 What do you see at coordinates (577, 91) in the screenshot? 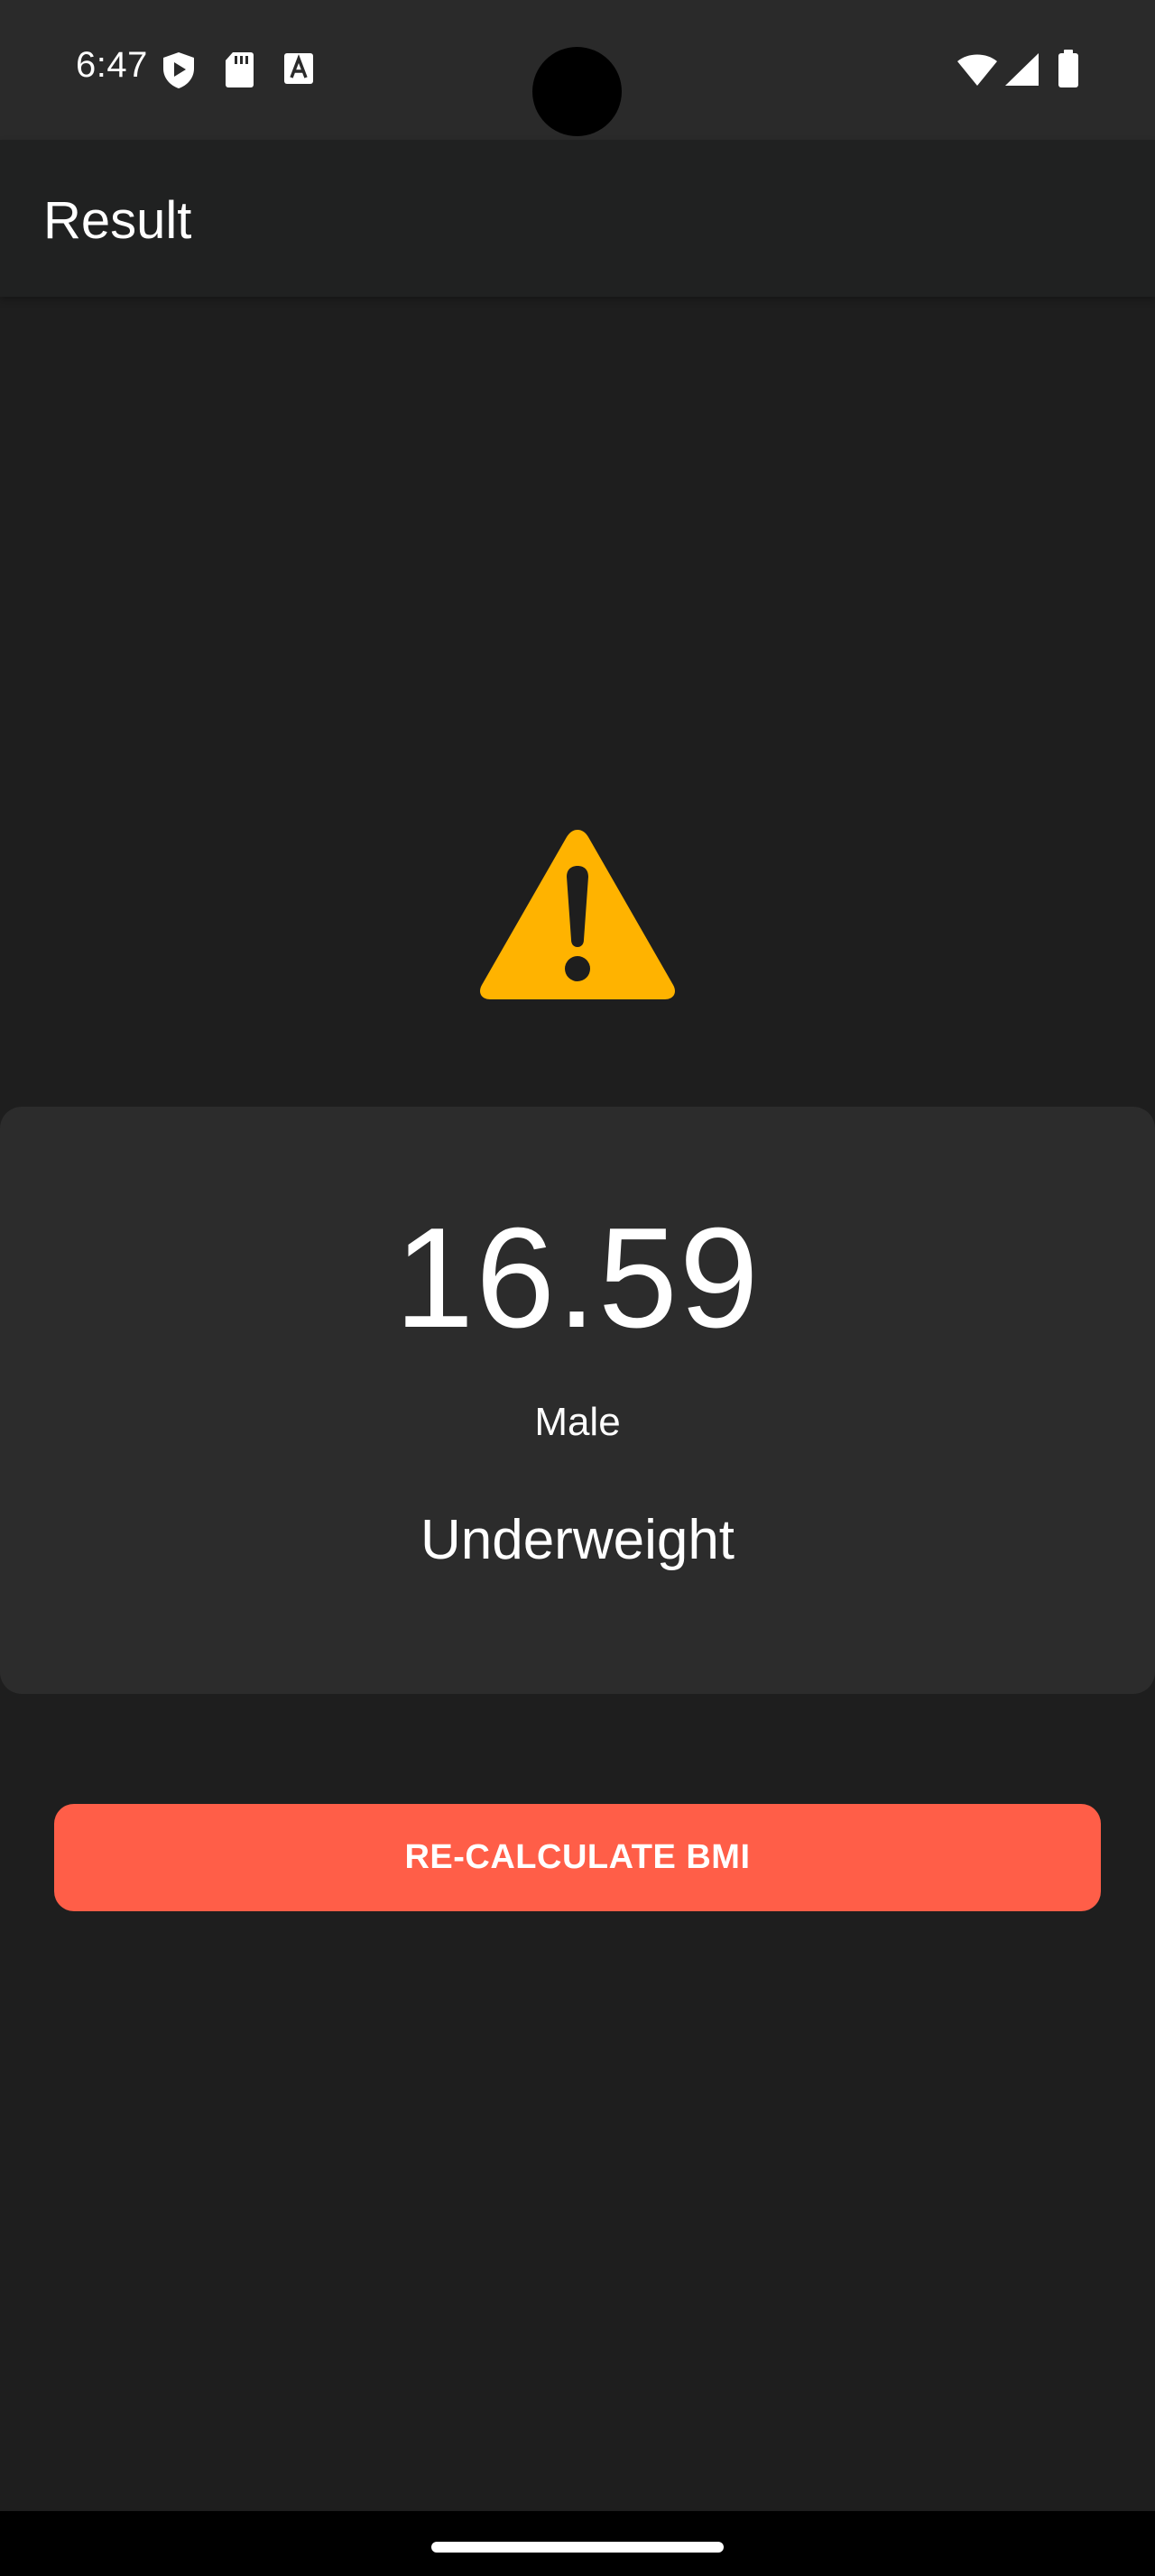
I see `camera-cutout` at bounding box center [577, 91].